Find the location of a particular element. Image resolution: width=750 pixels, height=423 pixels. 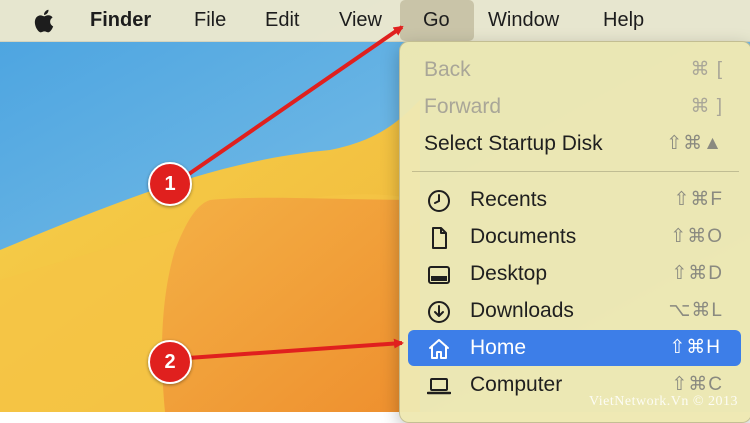

shortcut-label: ⇧⌘H is located at coordinates (695, 347).